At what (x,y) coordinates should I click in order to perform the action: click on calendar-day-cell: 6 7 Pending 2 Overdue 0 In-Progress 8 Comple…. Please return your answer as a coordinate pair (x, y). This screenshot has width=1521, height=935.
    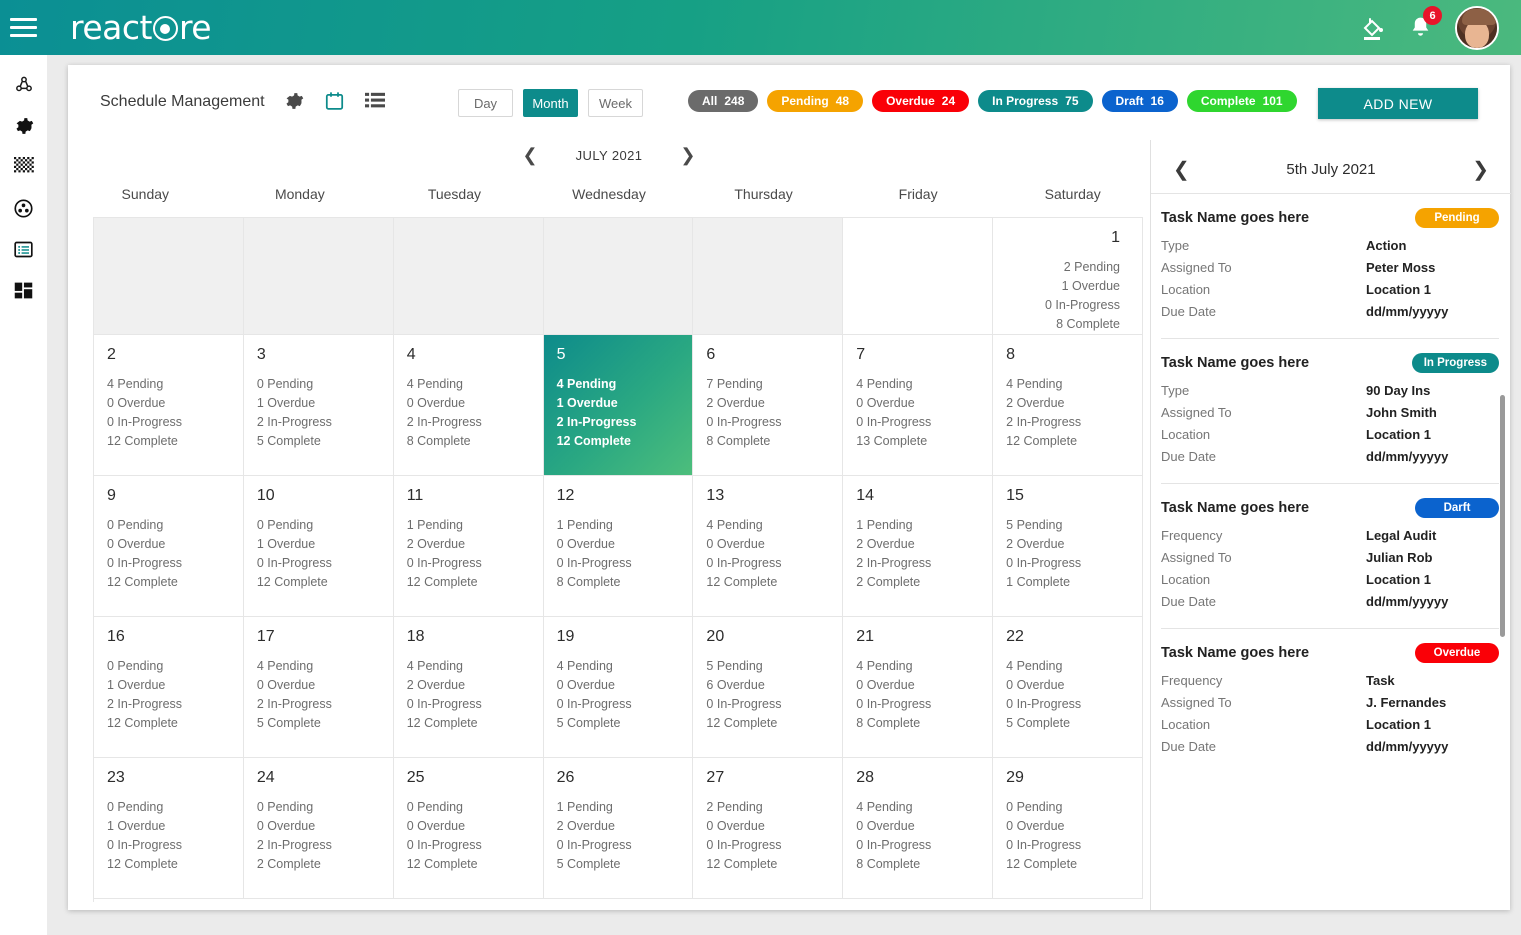
    Looking at the image, I should click on (768, 405).